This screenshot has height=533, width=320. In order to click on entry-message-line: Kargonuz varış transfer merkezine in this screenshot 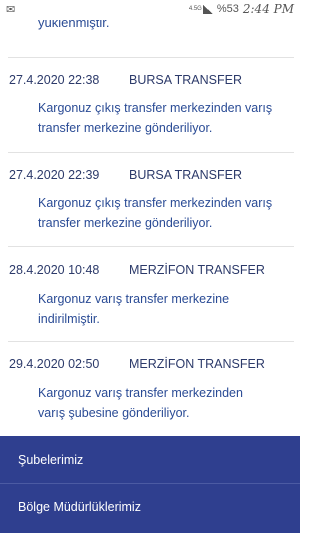, I will do `click(134, 299)`.